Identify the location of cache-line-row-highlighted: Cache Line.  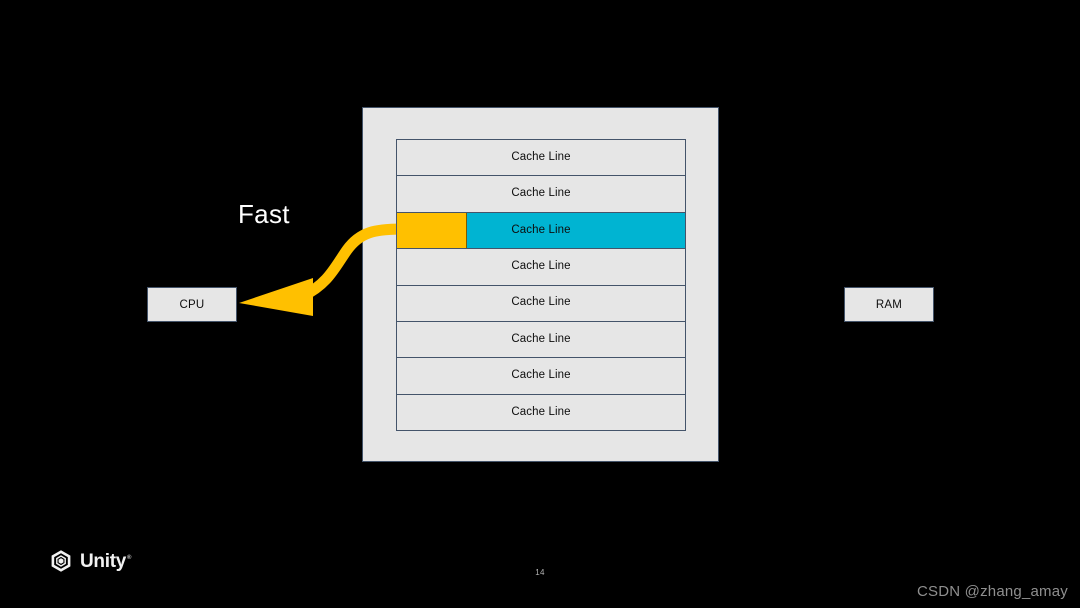
(541, 230).